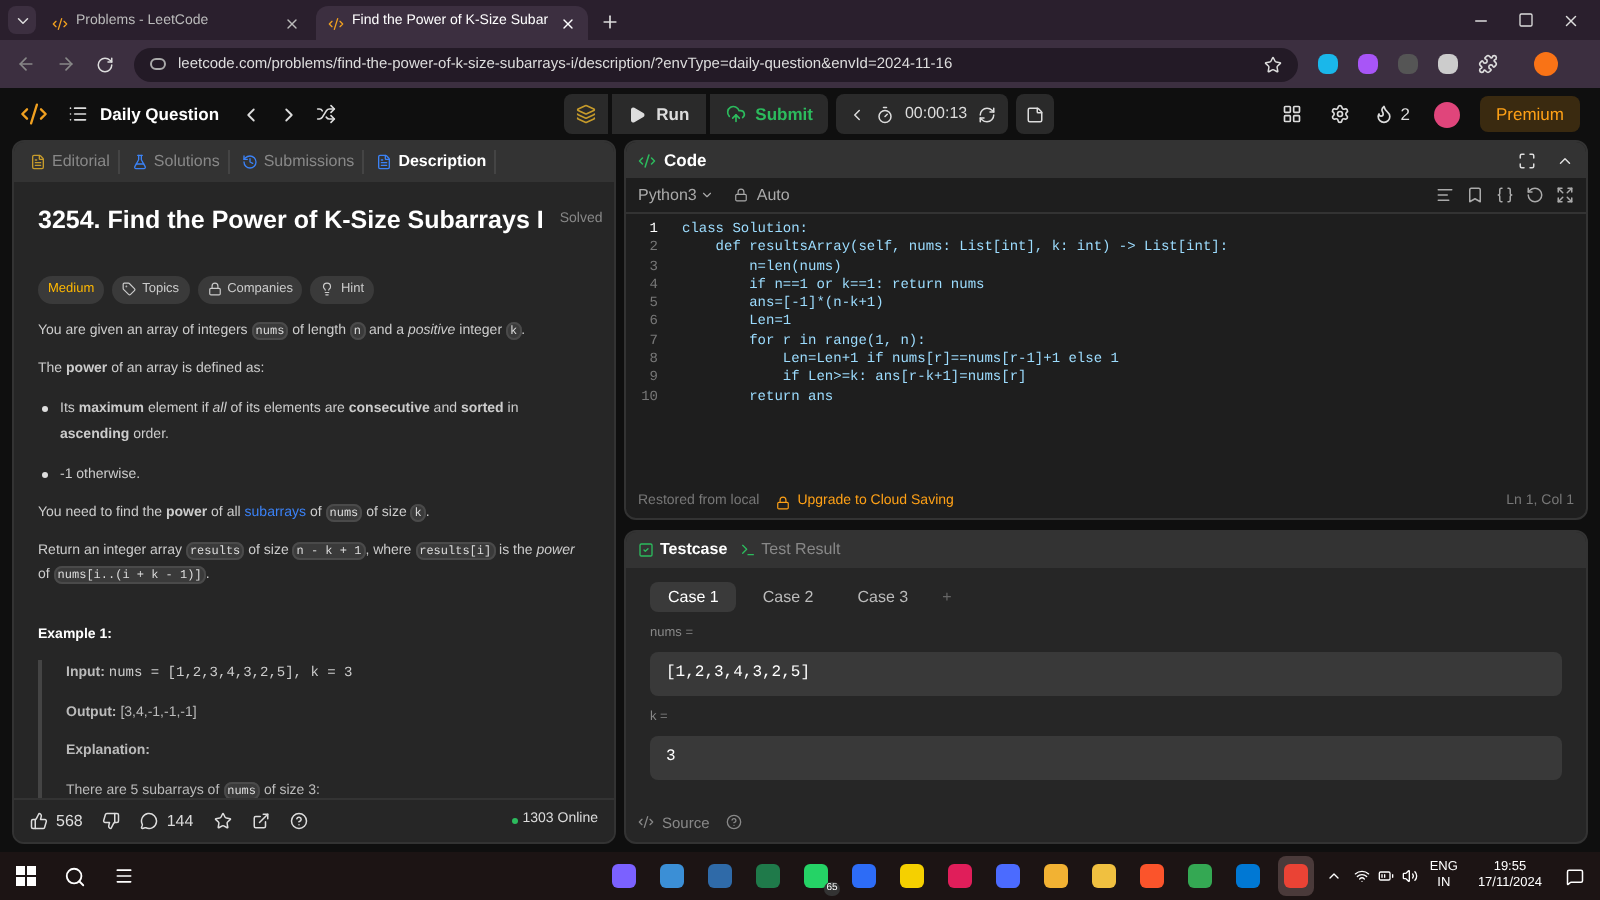  I want to click on panel-tab: Editorial, so click(71, 162).